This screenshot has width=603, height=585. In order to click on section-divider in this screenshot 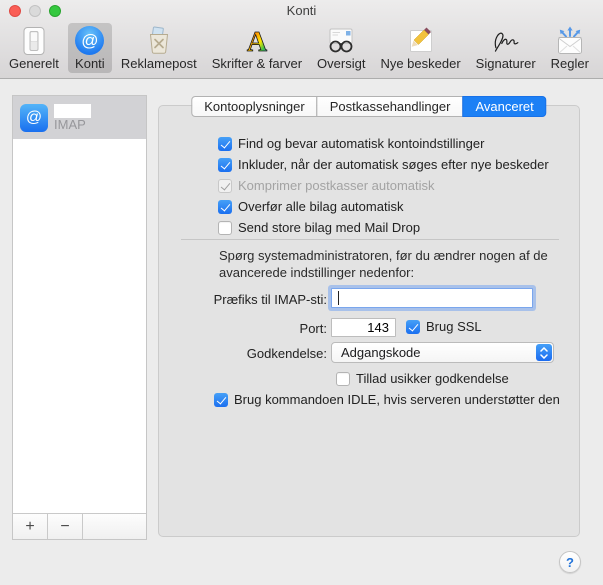, I will do `click(370, 239)`.